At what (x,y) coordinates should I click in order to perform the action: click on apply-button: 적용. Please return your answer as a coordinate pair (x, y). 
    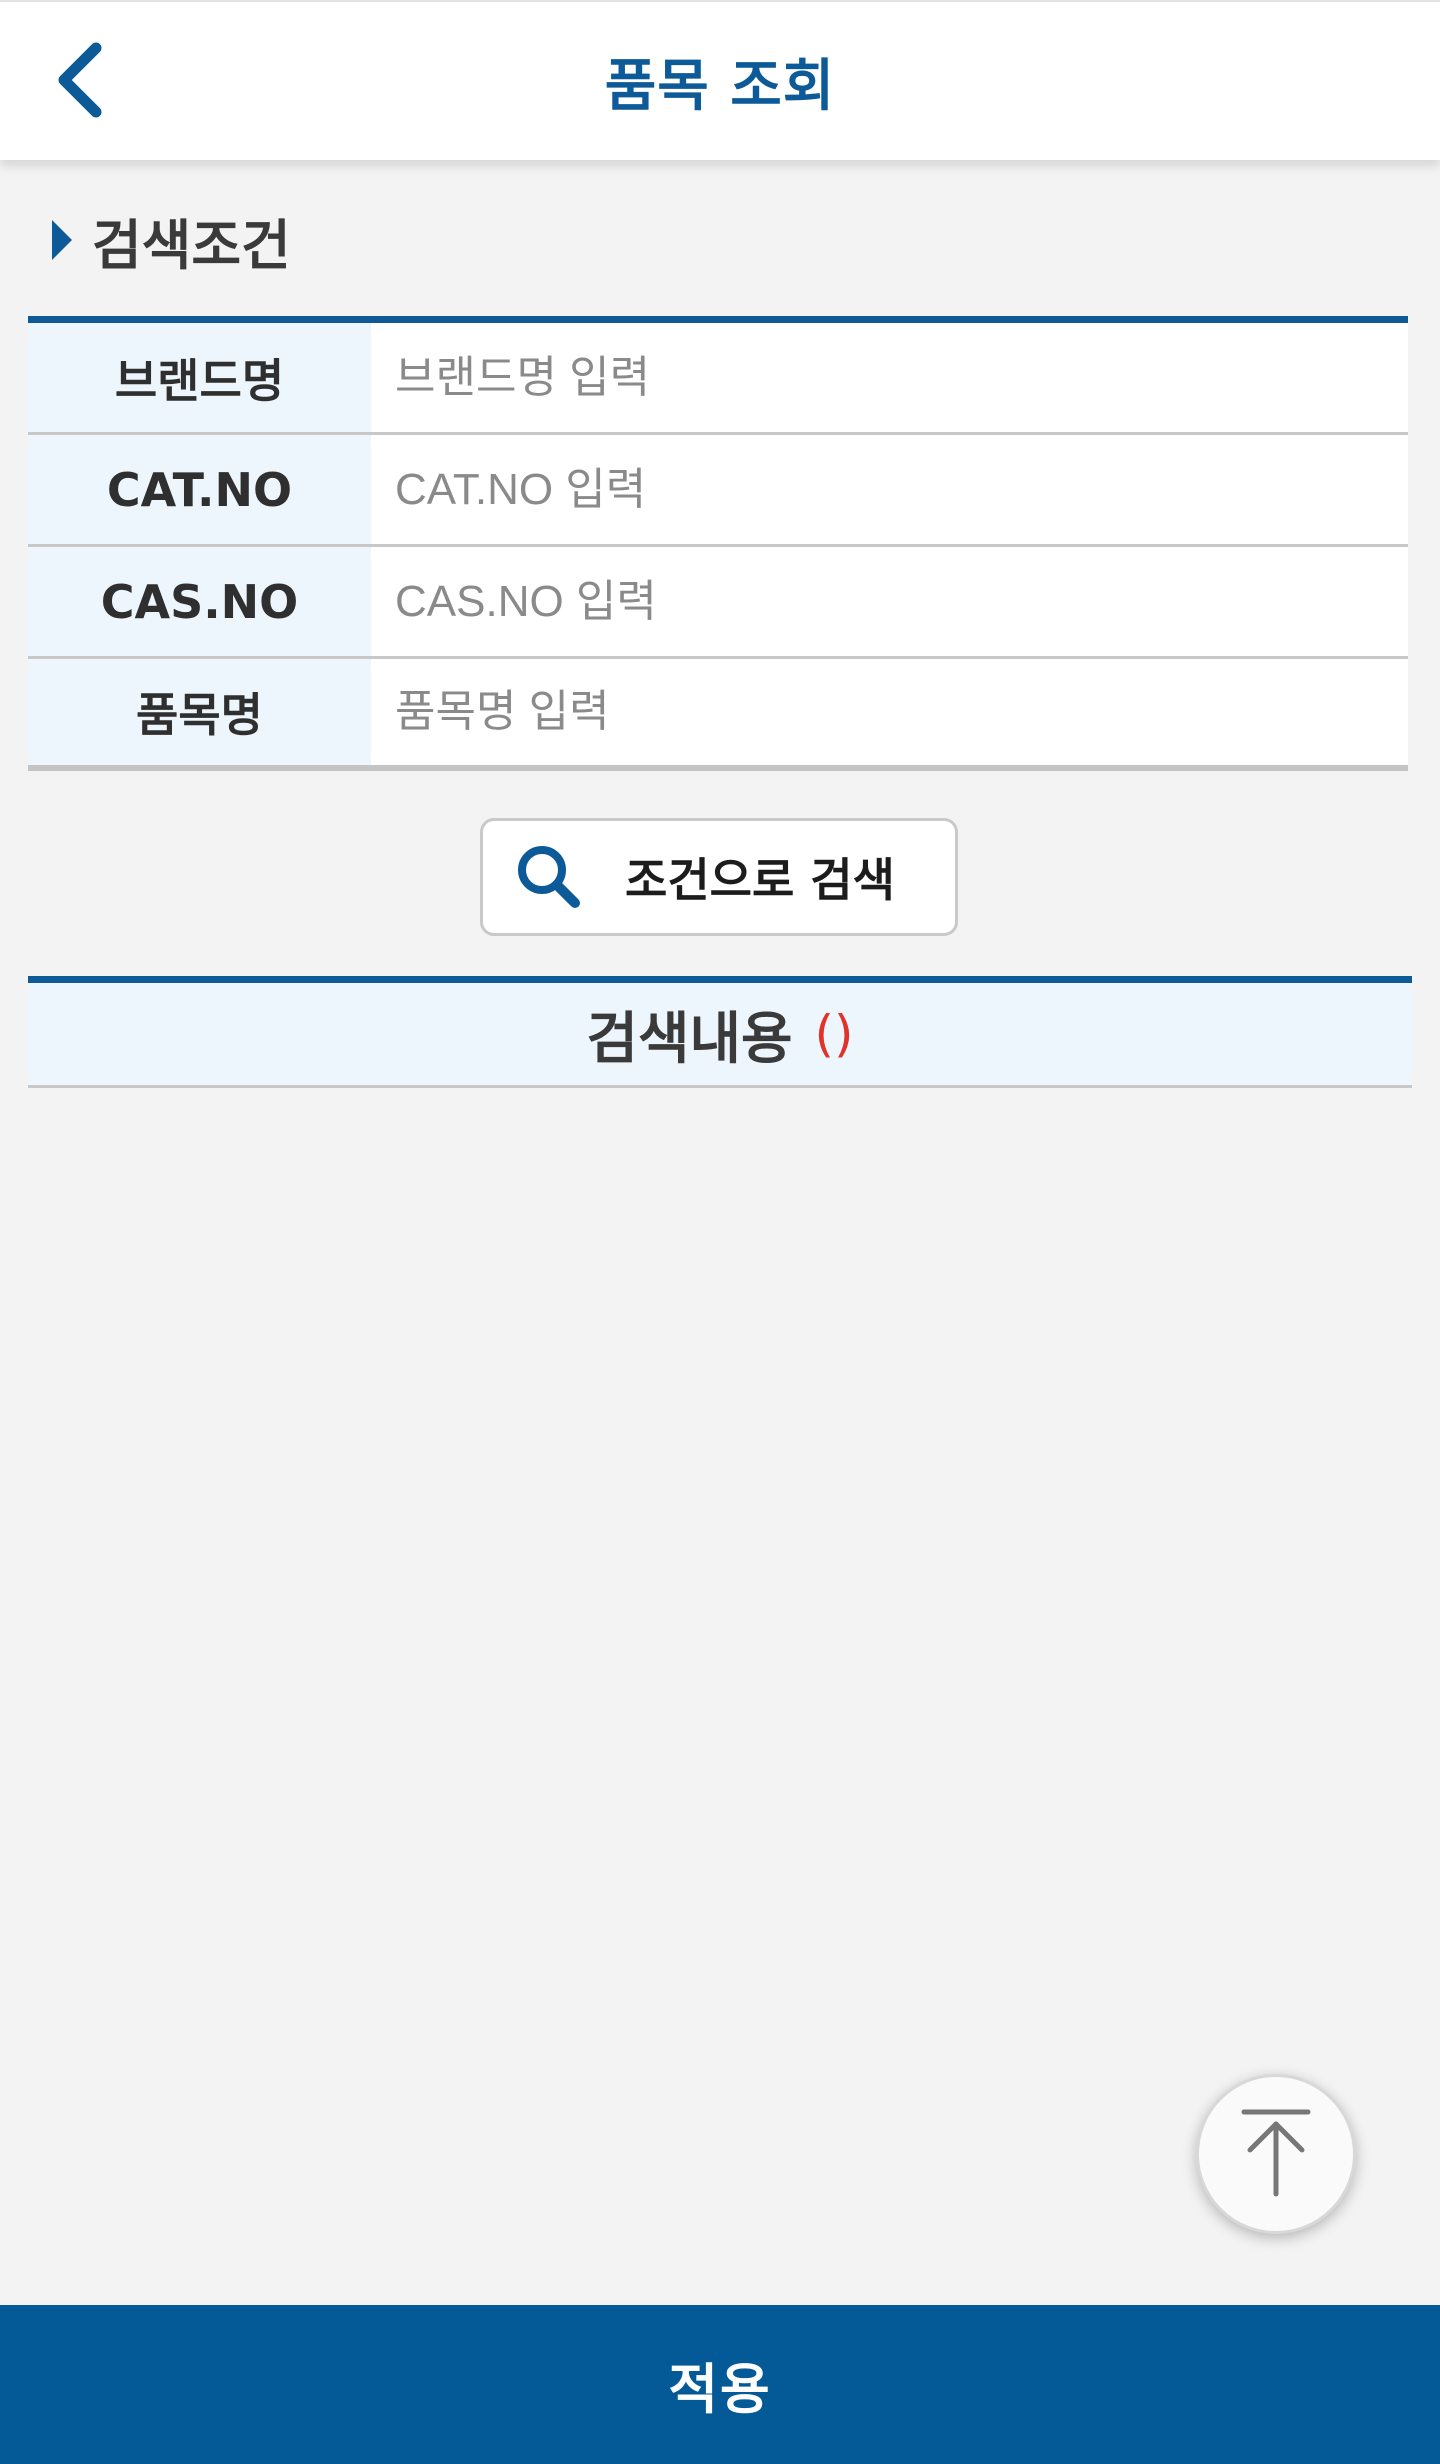
    Looking at the image, I should click on (720, 2384).